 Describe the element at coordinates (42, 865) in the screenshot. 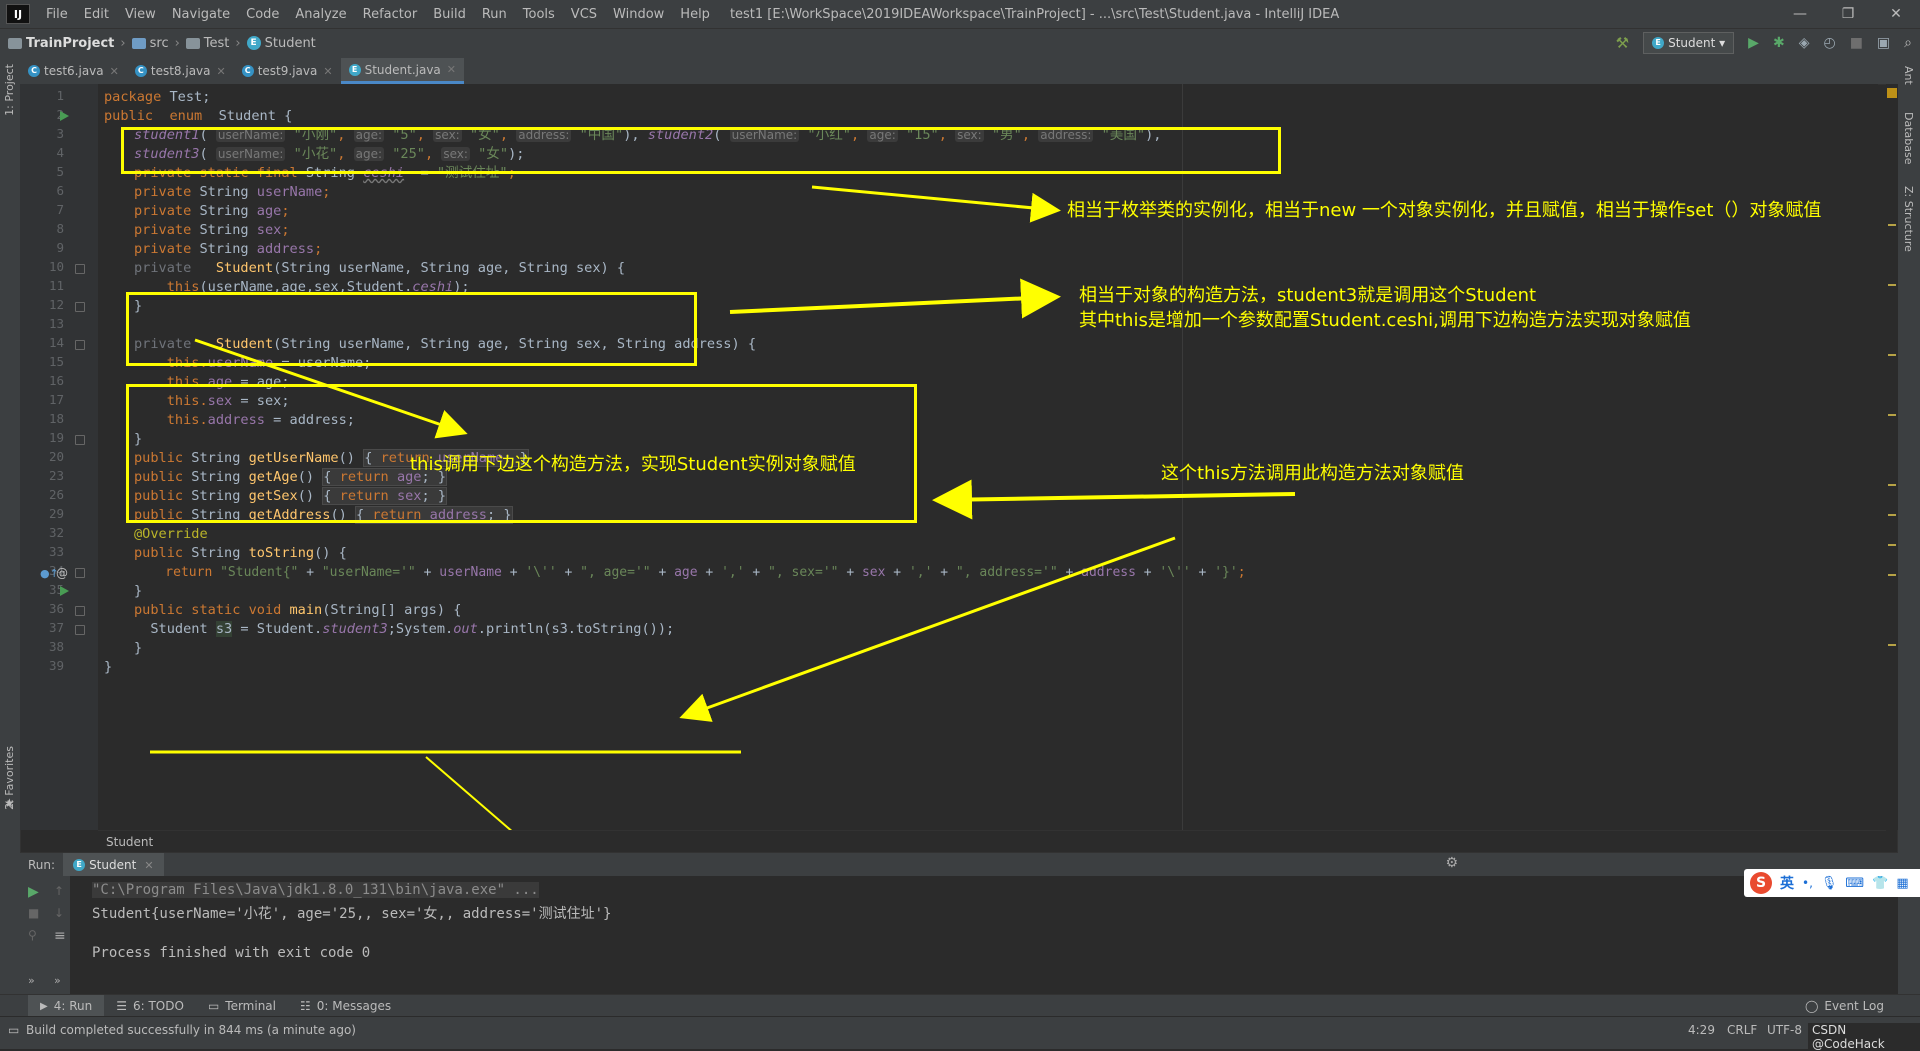

I see `run-panel-label: Run:` at that location.